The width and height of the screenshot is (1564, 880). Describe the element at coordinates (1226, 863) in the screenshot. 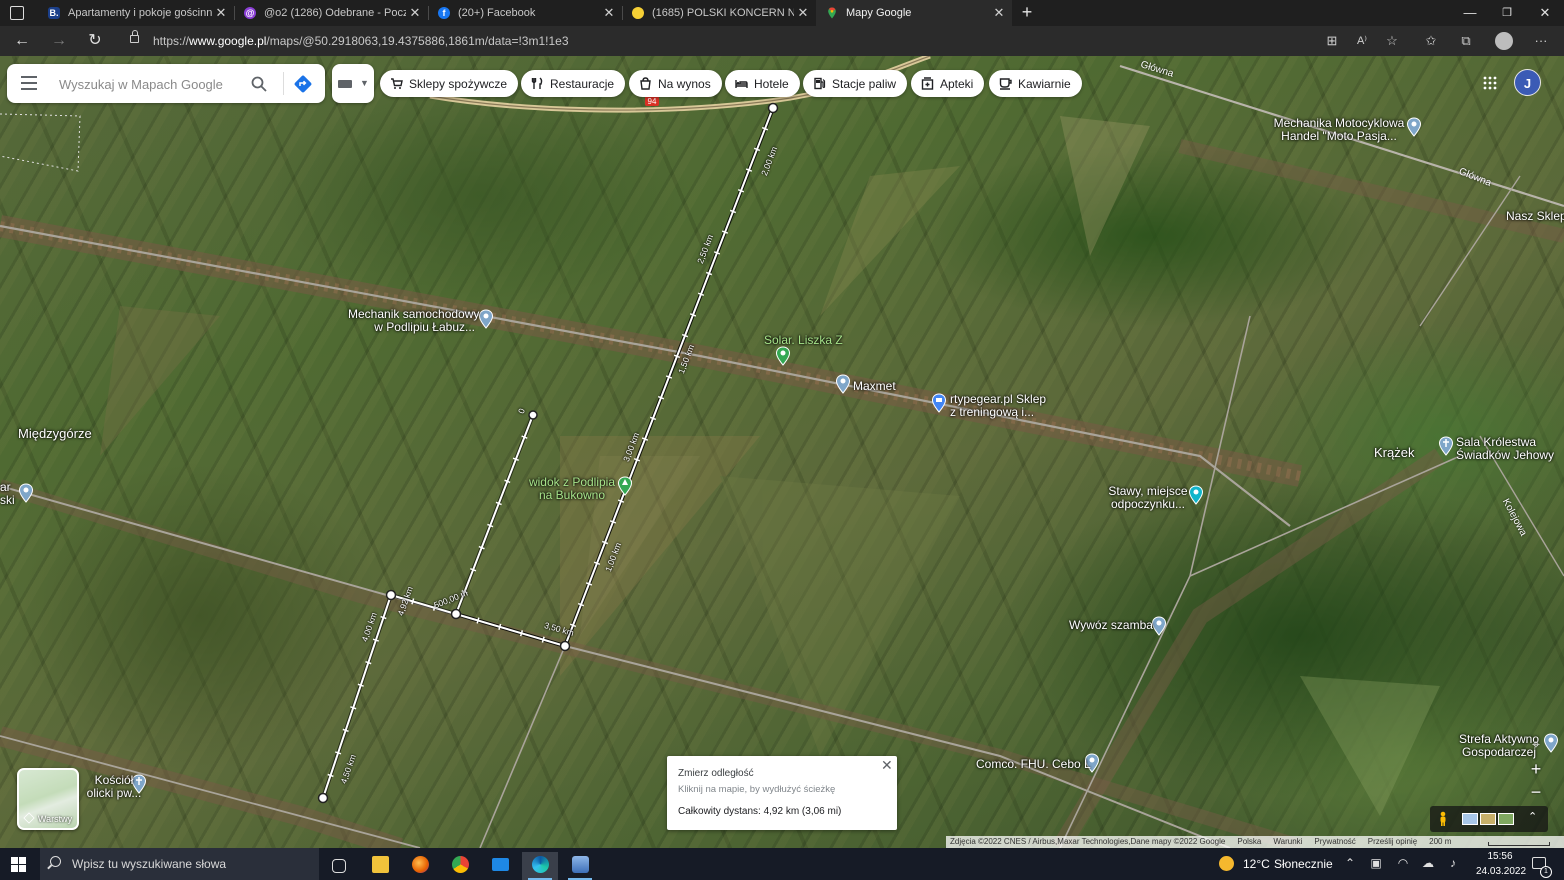

I see `sun-weather-icon` at that location.